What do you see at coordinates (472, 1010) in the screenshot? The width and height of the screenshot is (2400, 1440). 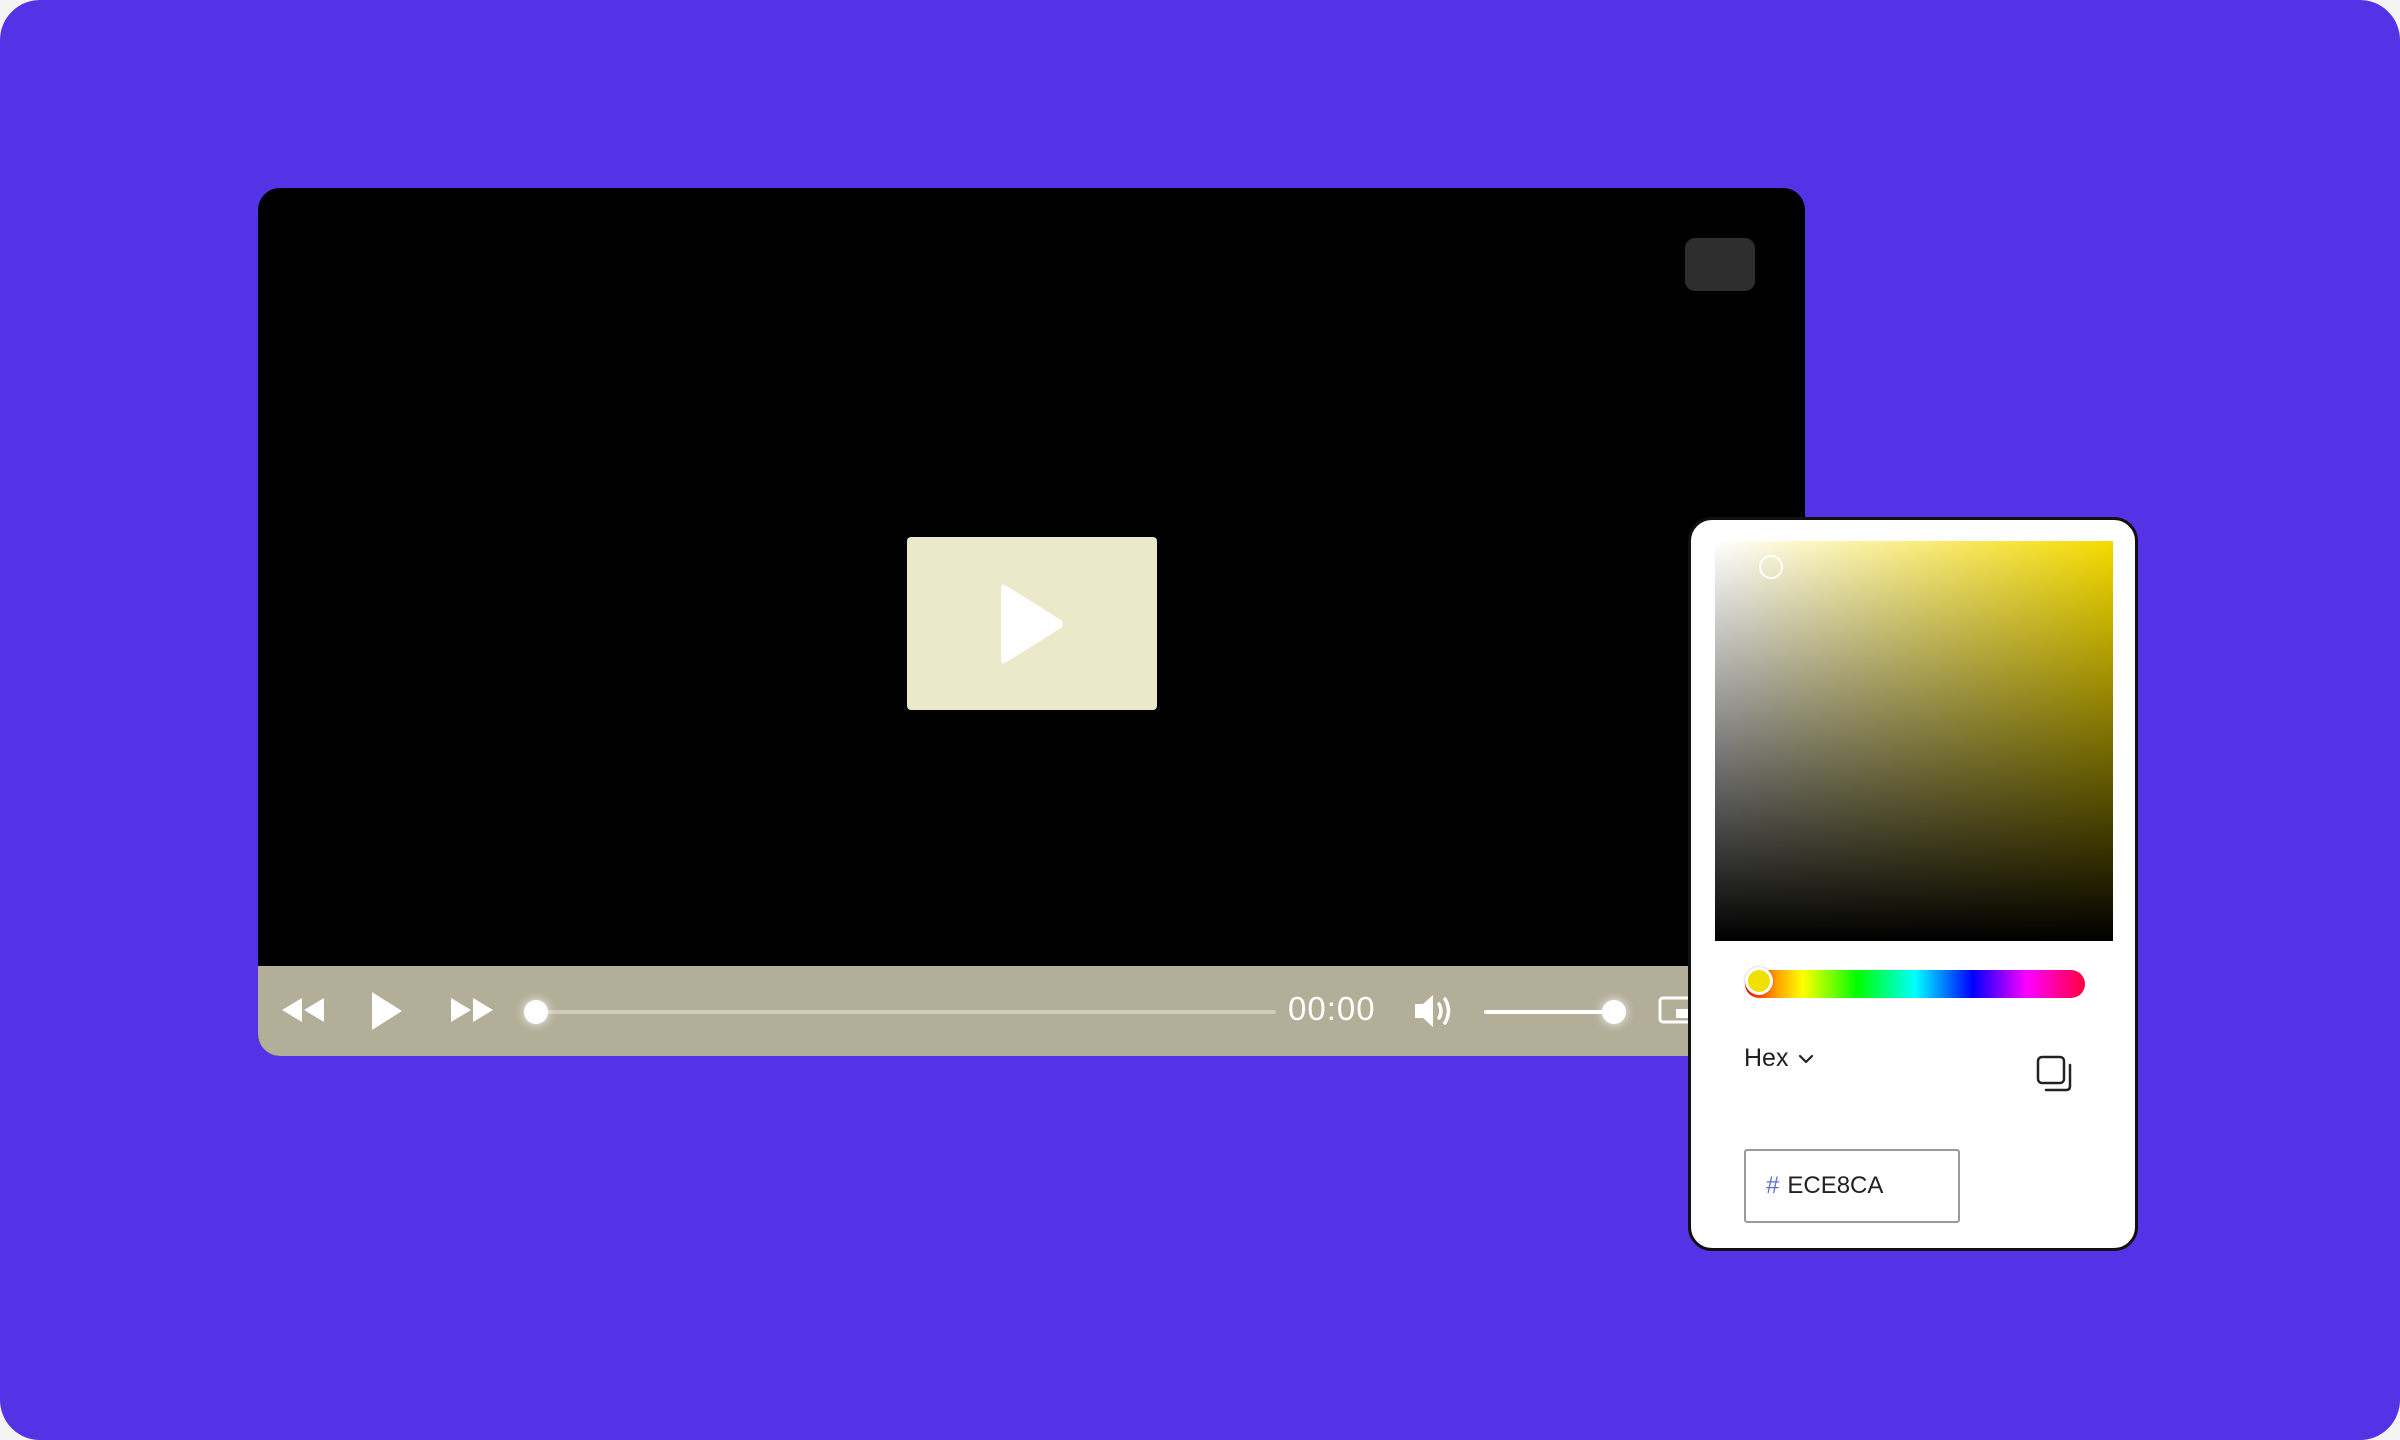 I see `fast-forward-icon` at bounding box center [472, 1010].